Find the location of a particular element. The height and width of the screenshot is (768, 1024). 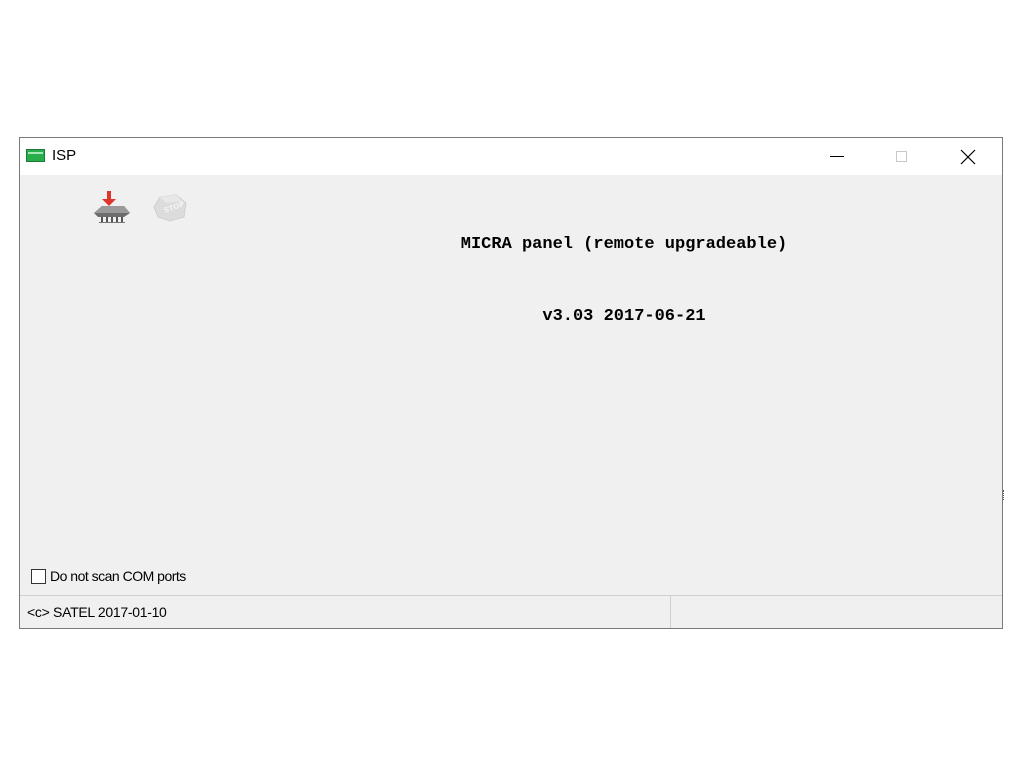

maximize-button is located at coordinates (901, 156).